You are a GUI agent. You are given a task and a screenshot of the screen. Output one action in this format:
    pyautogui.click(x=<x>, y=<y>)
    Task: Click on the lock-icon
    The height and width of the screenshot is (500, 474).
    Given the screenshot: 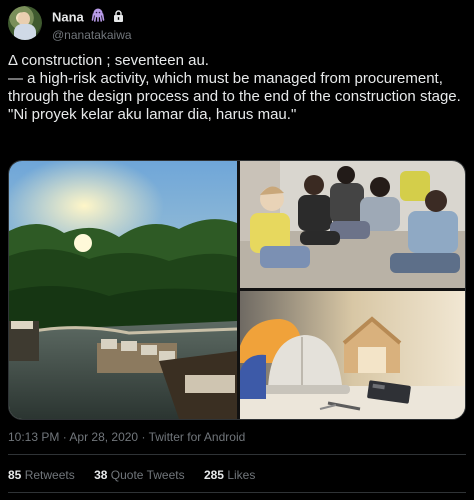 What is the action you would take?
    pyautogui.click(x=118, y=18)
    